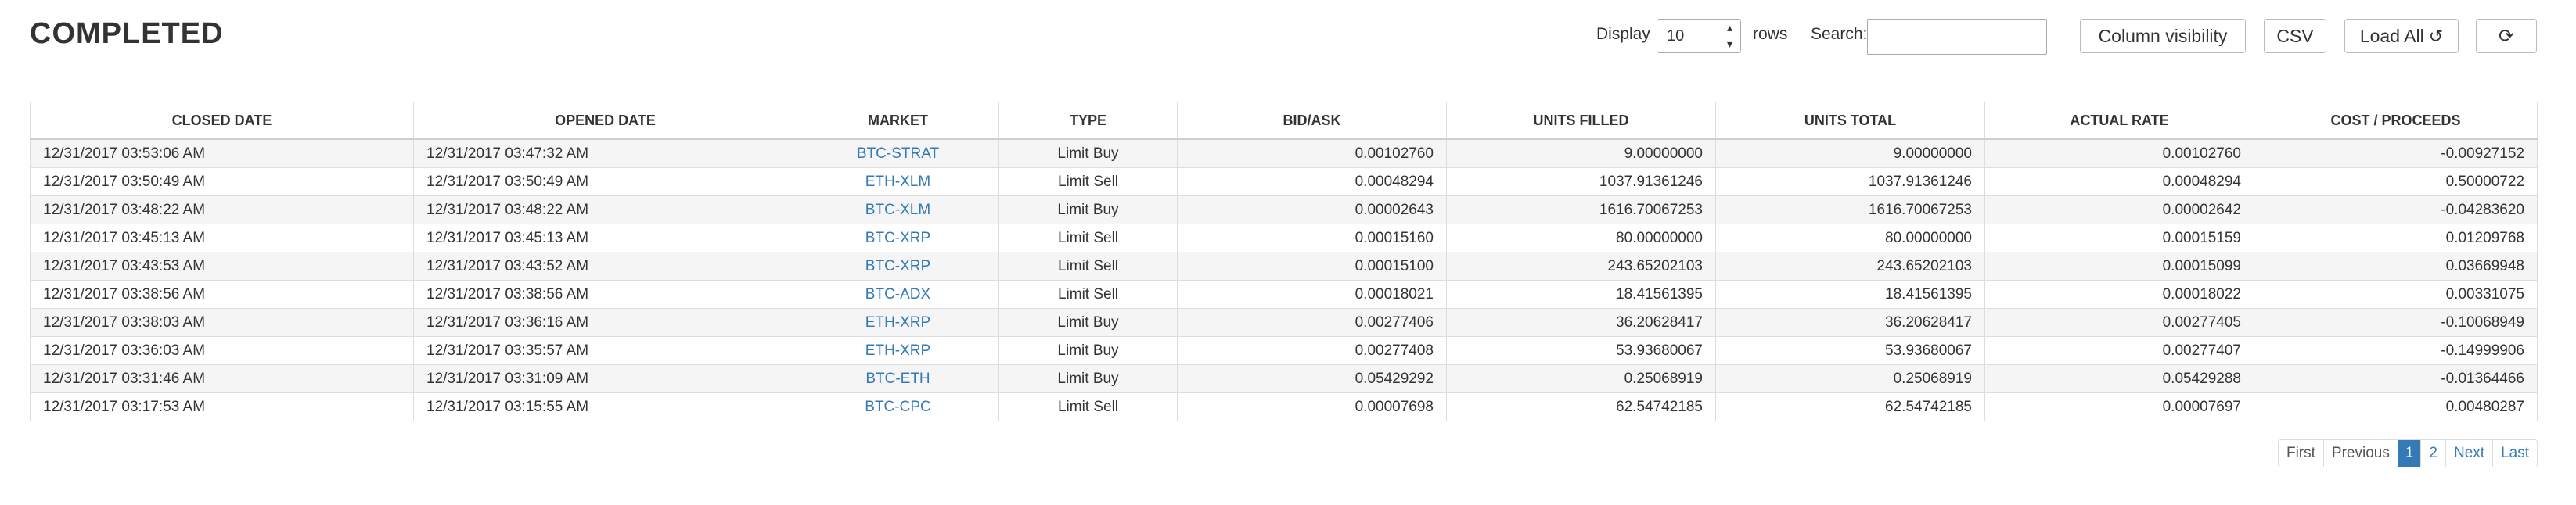 This screenshot has width=2576, height=505. Describe the element at coordinates (2301, 454) in the screenshot. I see `pagination-first: First` at that location.